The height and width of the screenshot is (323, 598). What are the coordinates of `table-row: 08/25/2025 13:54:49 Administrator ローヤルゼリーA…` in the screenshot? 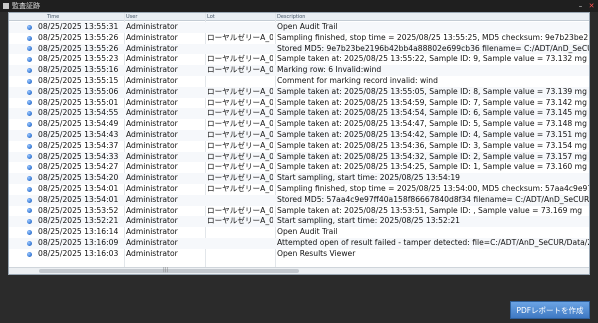 It's located at (299, 124).